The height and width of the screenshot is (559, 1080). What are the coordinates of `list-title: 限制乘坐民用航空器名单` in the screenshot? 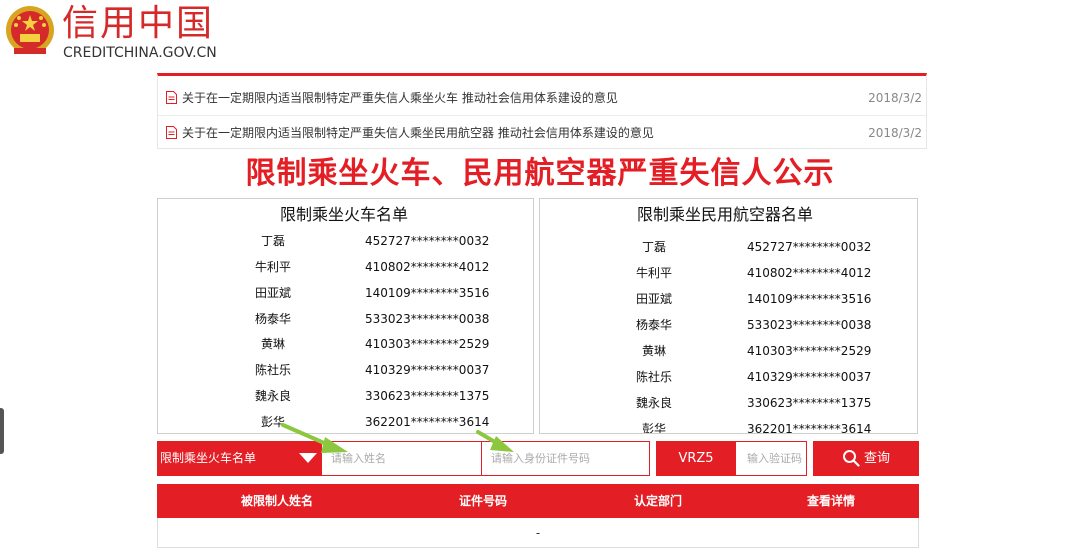 It's located at (725, 214).